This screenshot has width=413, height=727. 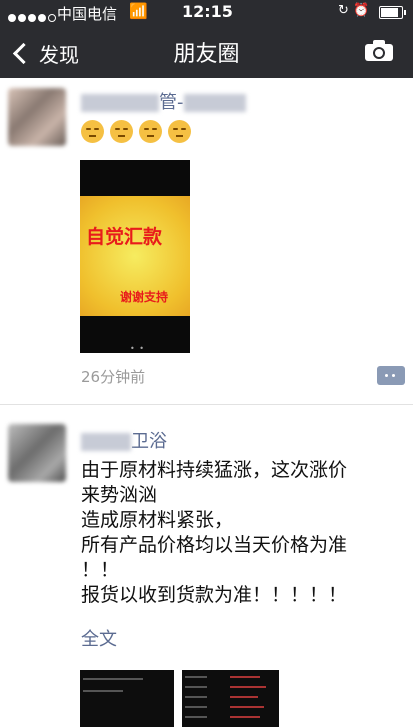 I want to click on emoji-row, so click(x=136, y=131).